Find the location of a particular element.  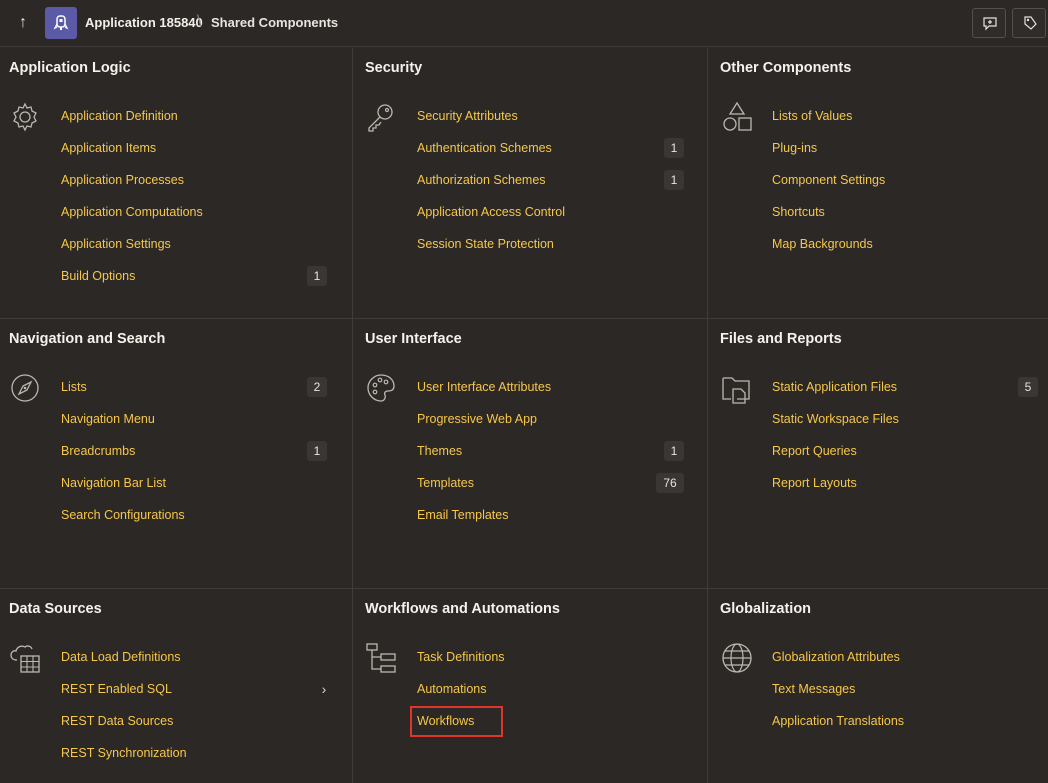

globe-icon is located at coordinates (737, 658).